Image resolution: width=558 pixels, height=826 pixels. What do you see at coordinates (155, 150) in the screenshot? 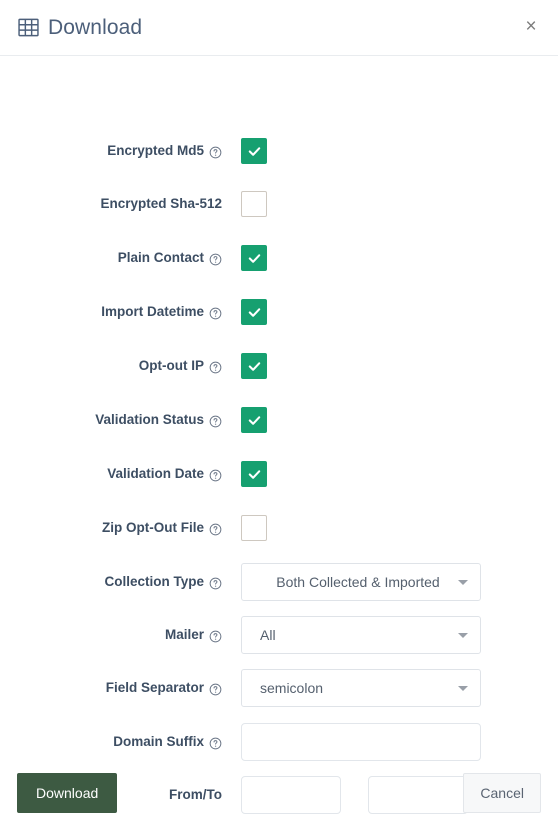
I see `field-label-text: Encrypted Md5` at bounding box center [155, 150].